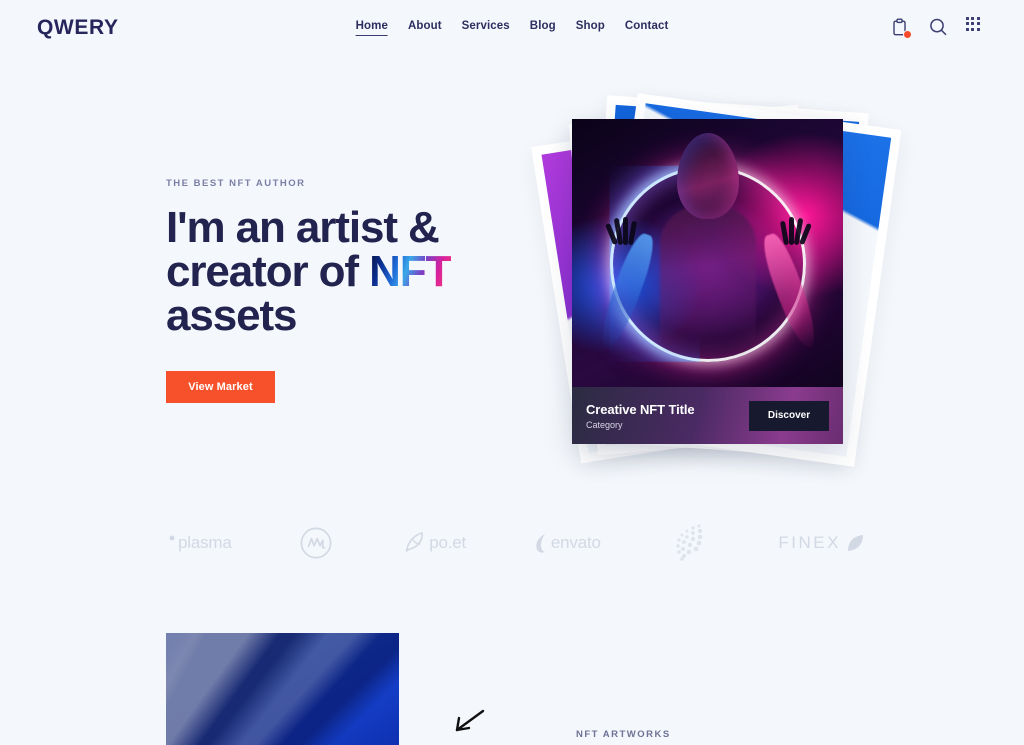 The width and height of the screenshot is (1024, 745). I want to click on nft-card-featured: Creative NFT Title Category Discover, so click(707, 281).